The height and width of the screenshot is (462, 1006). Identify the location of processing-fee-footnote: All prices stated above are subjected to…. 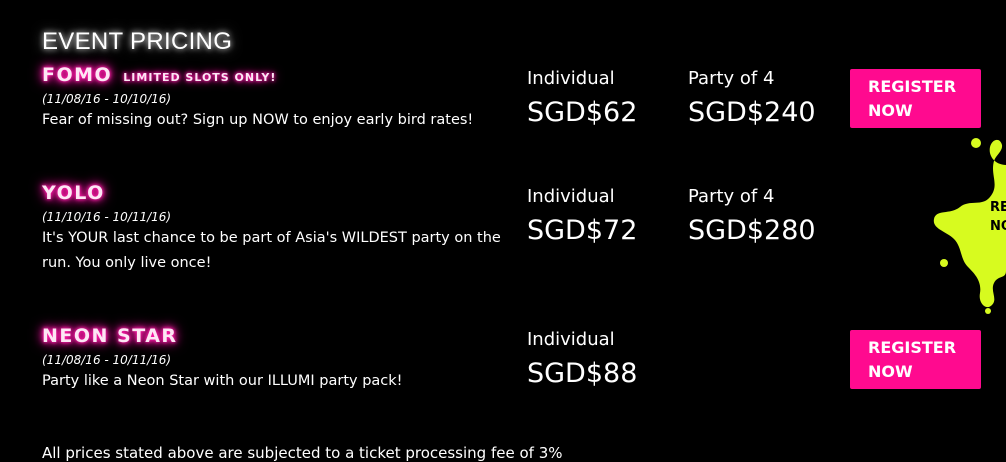
(302, 453).